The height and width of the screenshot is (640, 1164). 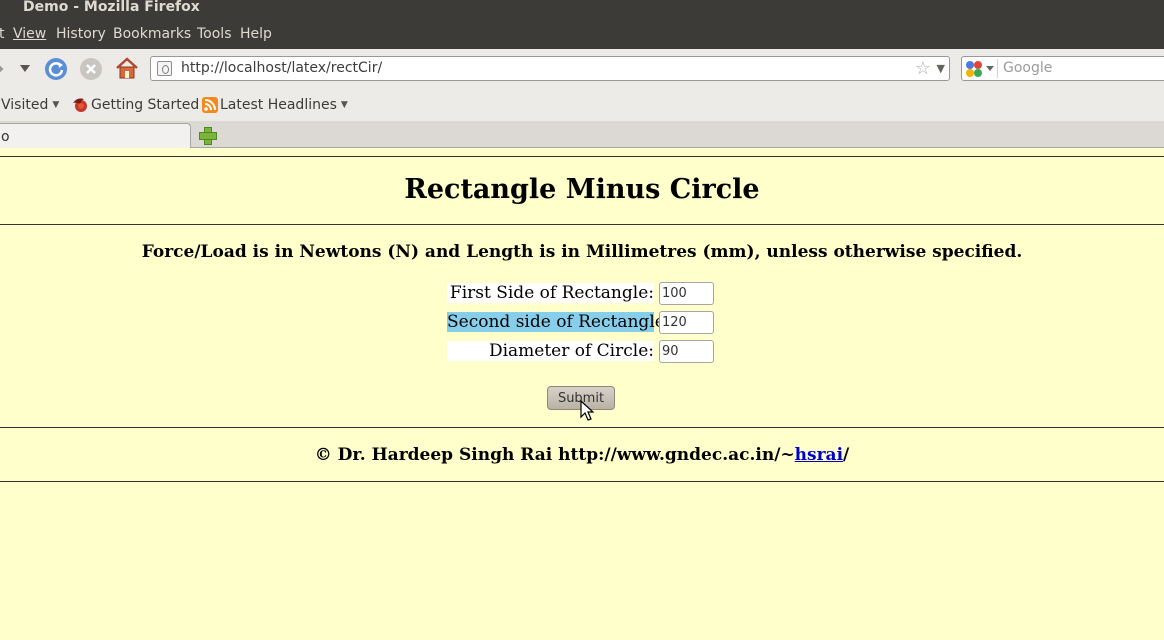 I want to click on url-bar: http://localhost/latex/rectCir/ ☆ ▼, so click(x=550, y=68).